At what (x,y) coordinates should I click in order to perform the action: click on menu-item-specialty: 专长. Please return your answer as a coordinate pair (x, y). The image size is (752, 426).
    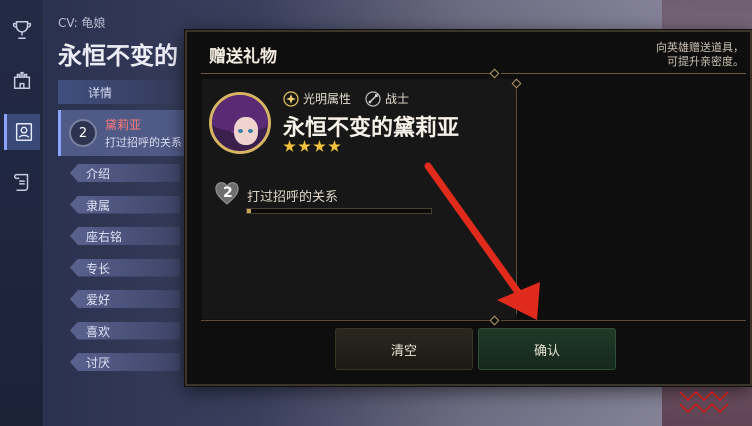
    Looking at the image, I should click on (125, 267).